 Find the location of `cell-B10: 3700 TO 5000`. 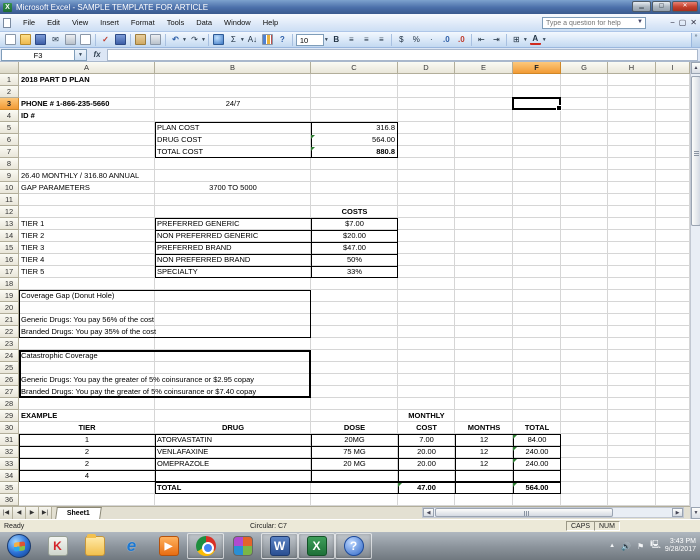

cell-B10: 3700 TO 5000 is located at coordinates (233, 188).